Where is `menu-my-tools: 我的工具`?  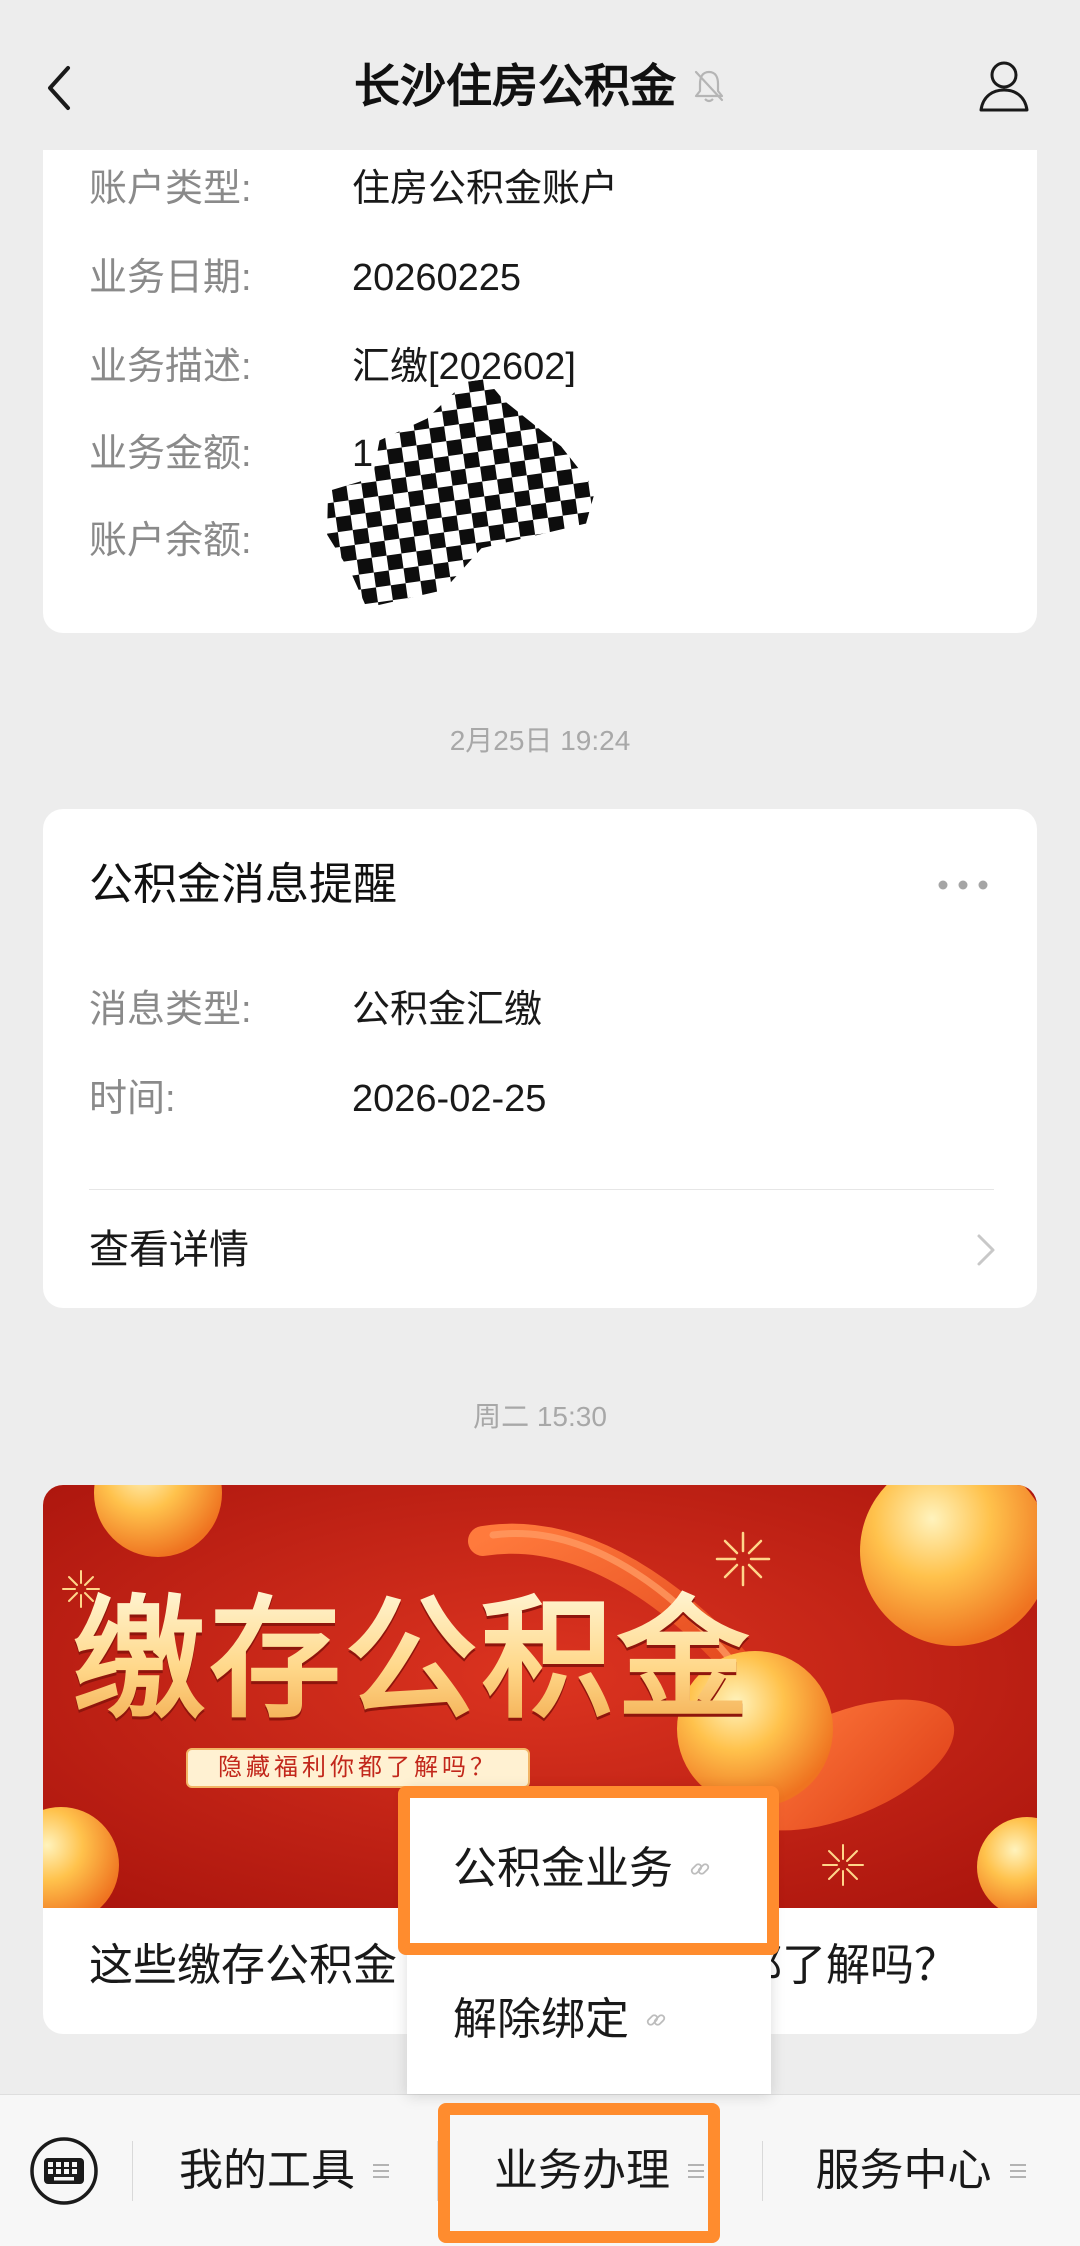 menu-my-tools: 我的工具 is located at coordinates (285, 2170).